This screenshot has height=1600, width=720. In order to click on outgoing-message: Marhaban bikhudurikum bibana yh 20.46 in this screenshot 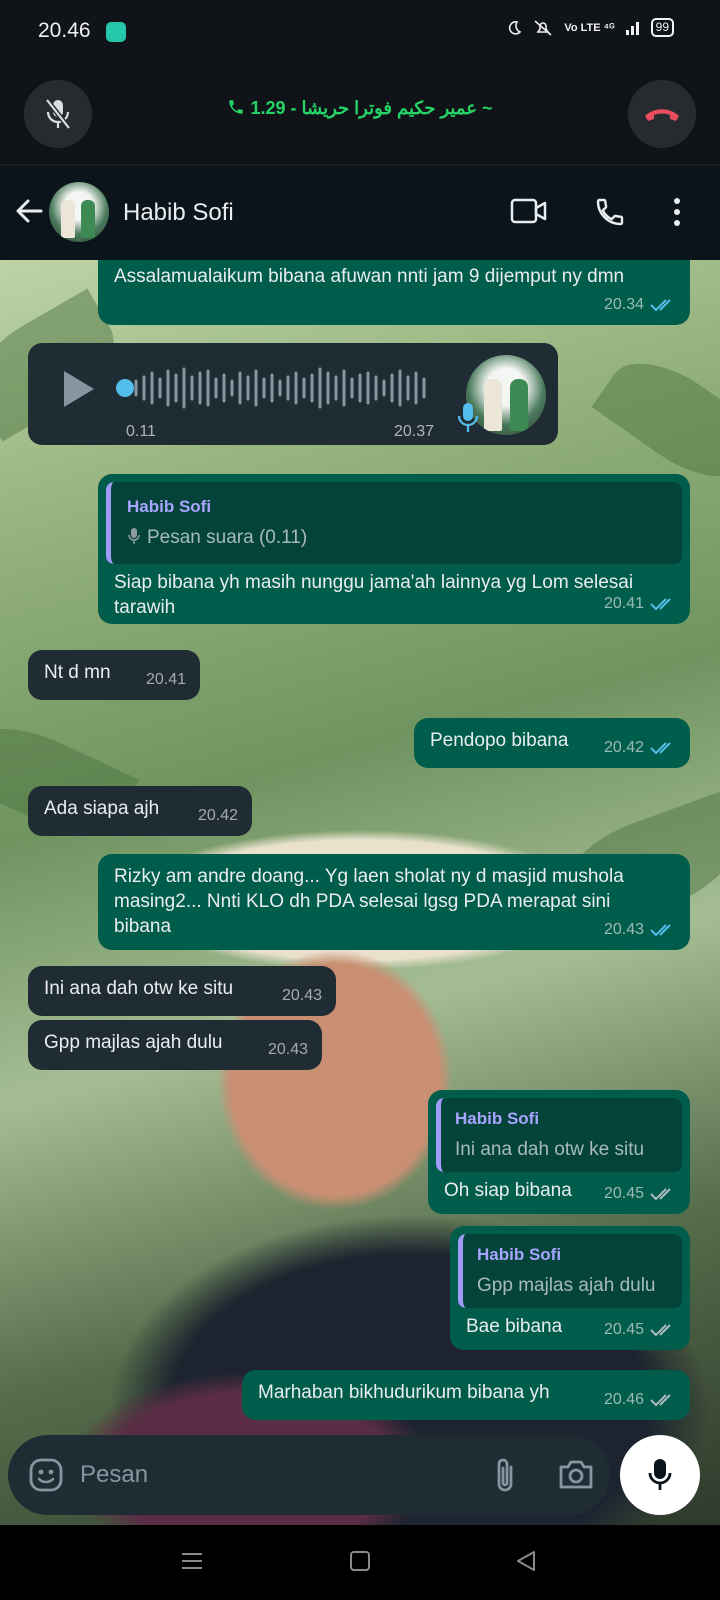, I will do `click(466, 1395)`.